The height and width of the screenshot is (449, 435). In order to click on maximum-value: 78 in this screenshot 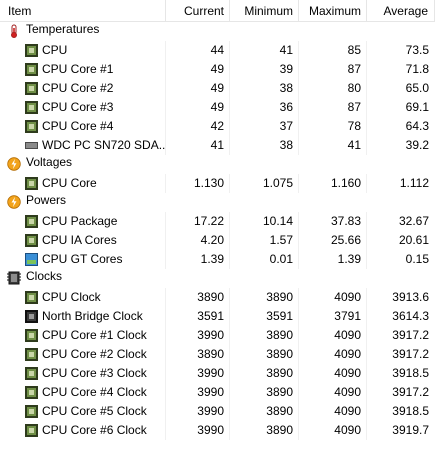, I will do `click(333, 126)`.